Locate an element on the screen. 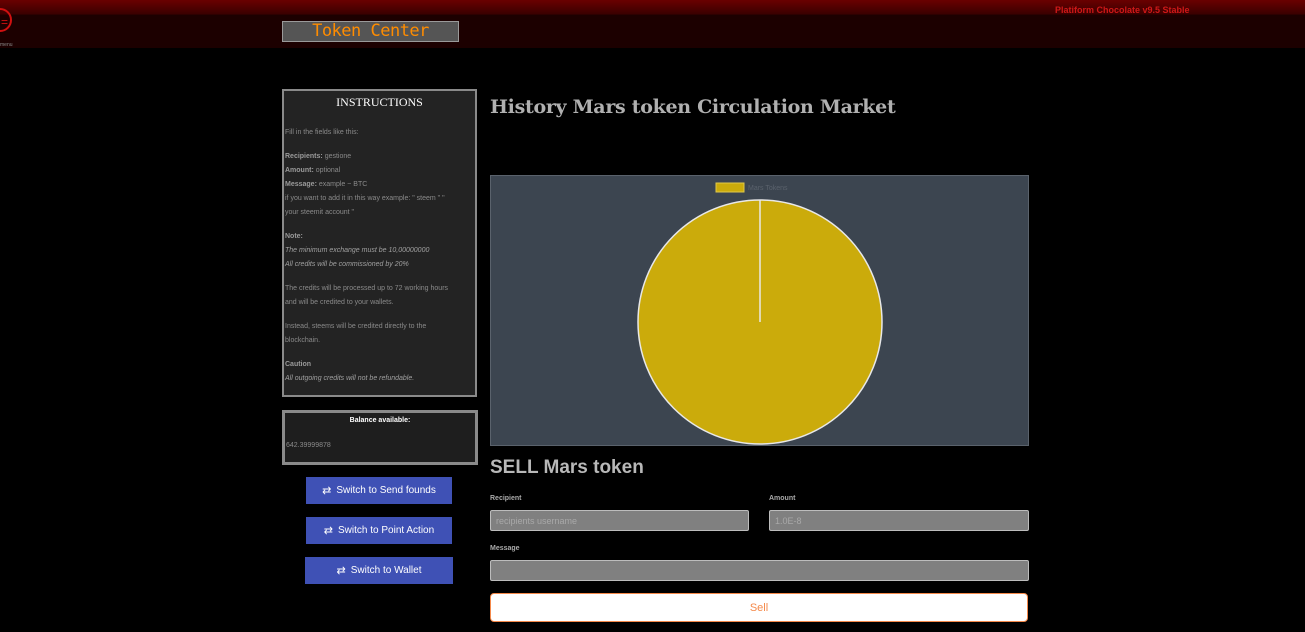  version-label: Platiform Chocolate v9.5 Stable is located at coordinates (1122, 10).